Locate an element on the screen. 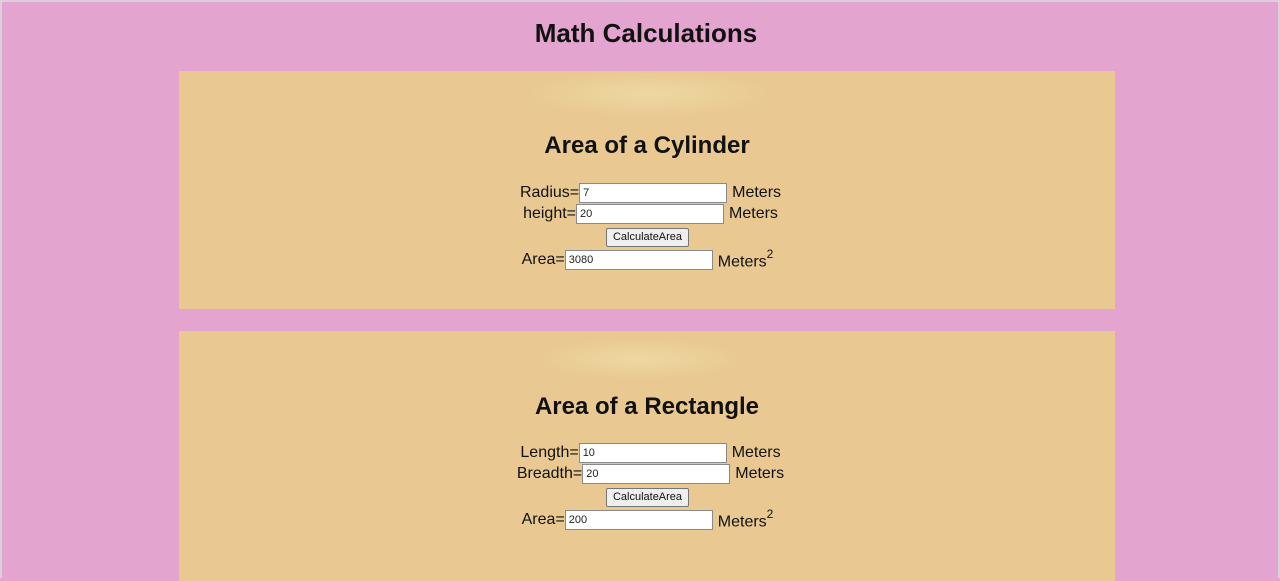 The width and height of the screenshot is (1280, 581). breadth-label: Breadth= is located at coordinates (549, 473).